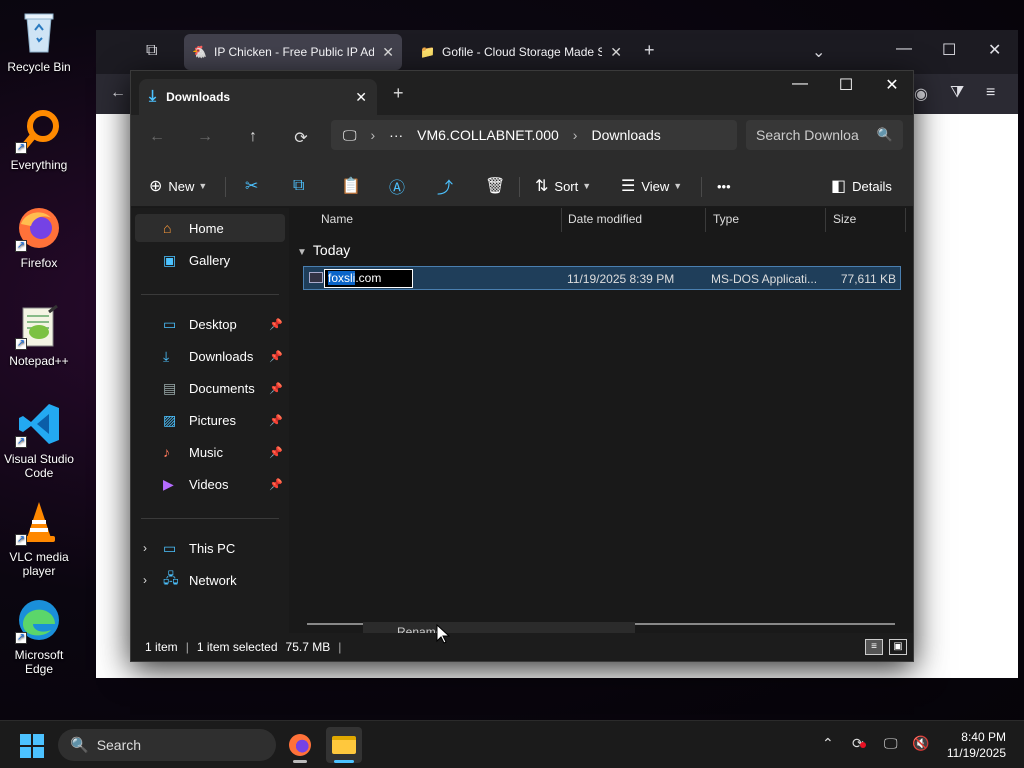  What do you see at coordinates (210, 260) in the screenshot?
I see `sidebar-item-gallery: ▣ Gallery` at bounding box center [210, 260].